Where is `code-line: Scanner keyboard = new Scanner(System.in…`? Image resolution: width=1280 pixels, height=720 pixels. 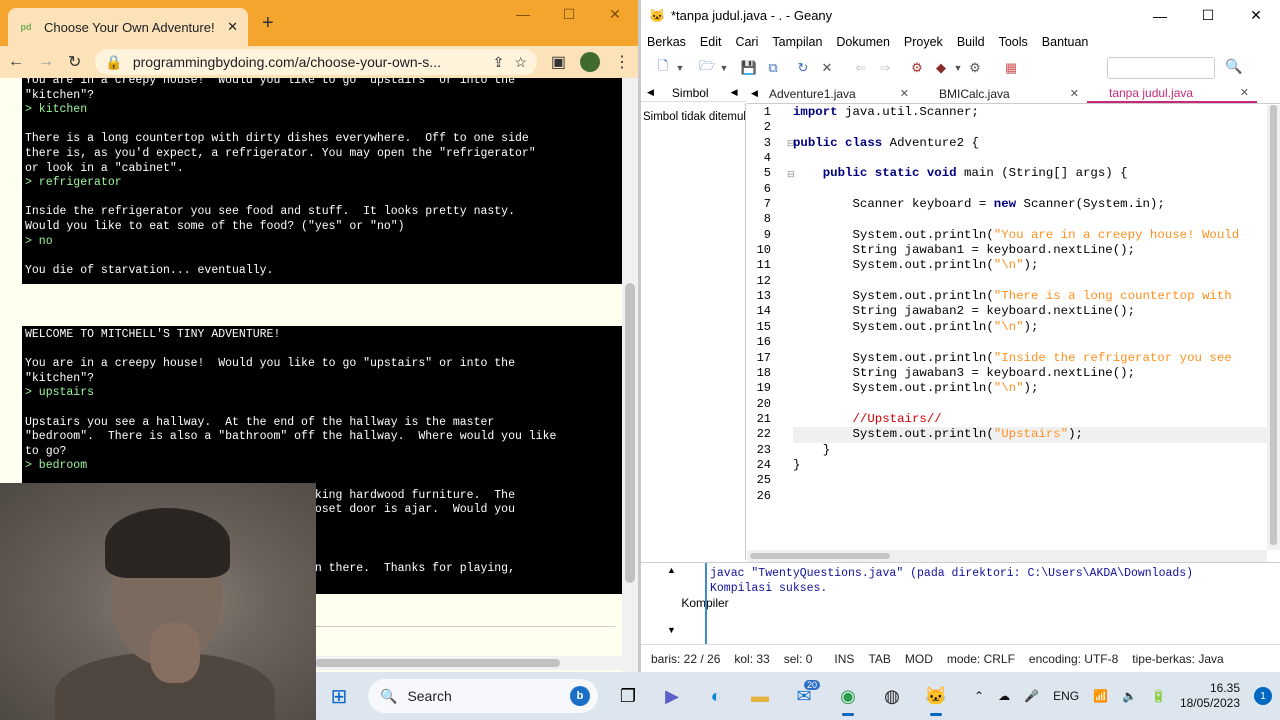
code-line: Scanner keyboard = new Scanner(System.in… is located at coordinates (1030, 204).